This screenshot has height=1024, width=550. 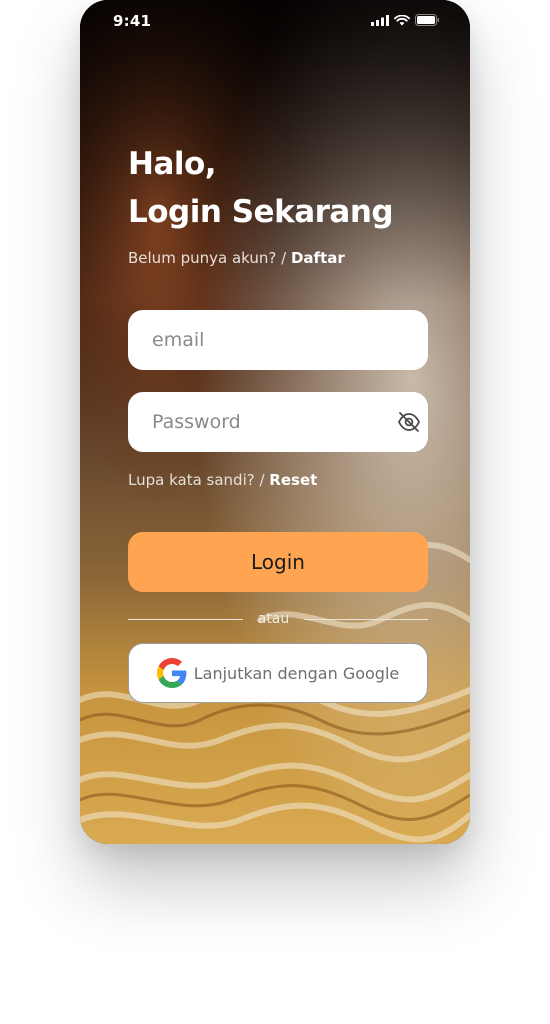 What do you see at coordinates (296, 673) in the screenshot?
I see `google-button-label: Lanjutkan dengan Google` at bounding box center [296, 673].